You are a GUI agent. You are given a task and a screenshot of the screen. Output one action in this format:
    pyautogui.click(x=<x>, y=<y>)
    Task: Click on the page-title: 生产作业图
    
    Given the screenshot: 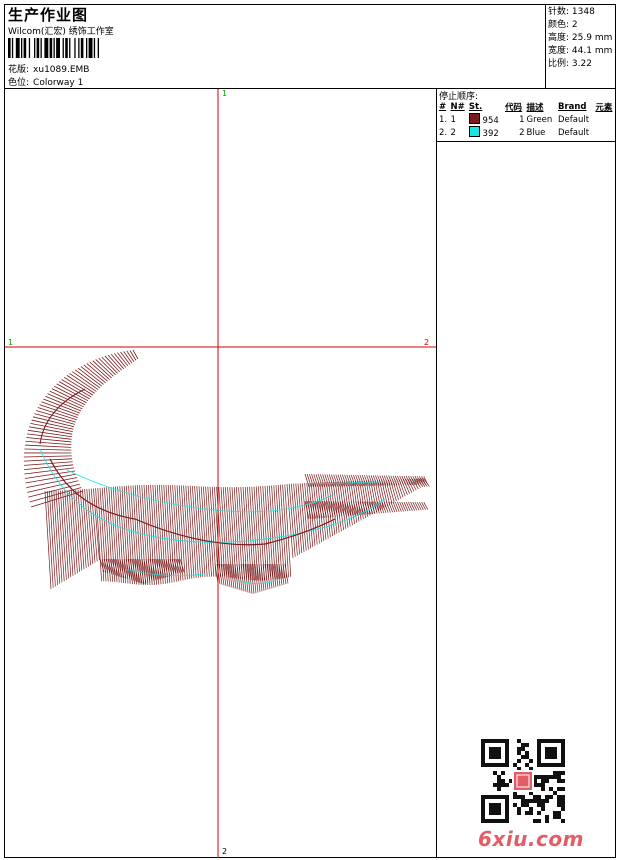 What is the action you would take?
    pyautogui.click(x=48, y=15)
    